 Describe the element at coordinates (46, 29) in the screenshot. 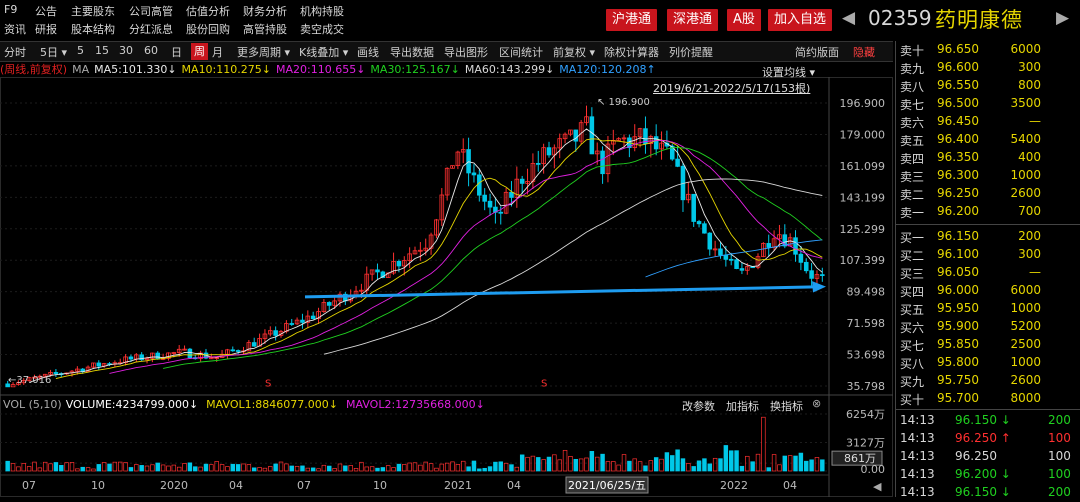

I see `menu-item-r2-1: 研报` at that location.